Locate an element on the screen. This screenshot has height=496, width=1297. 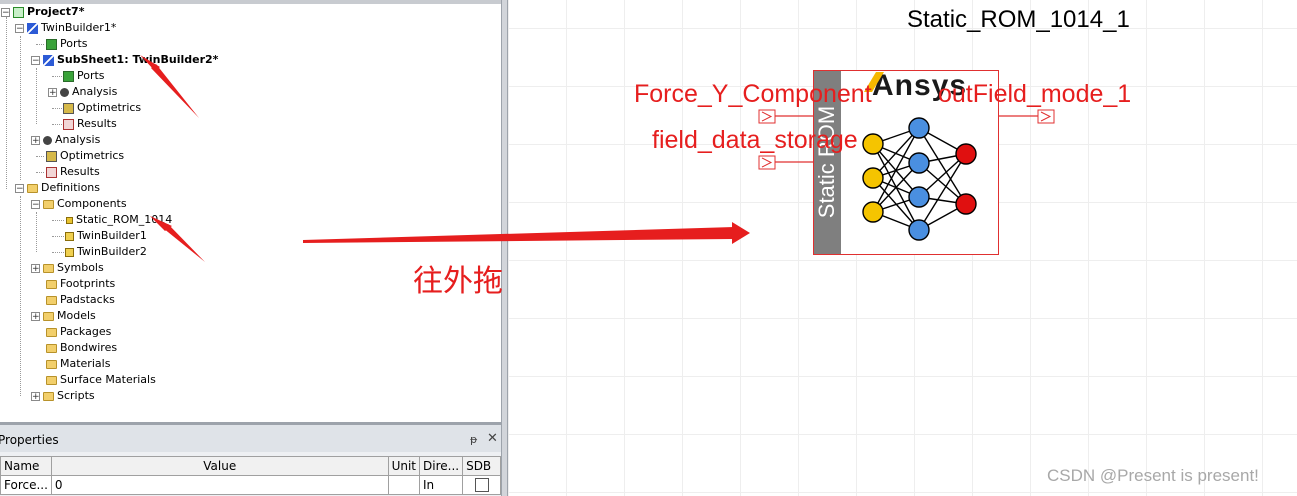
pin-label-outfield-mode-1: outField_mode_1 is located at coordinates (1035, 94).